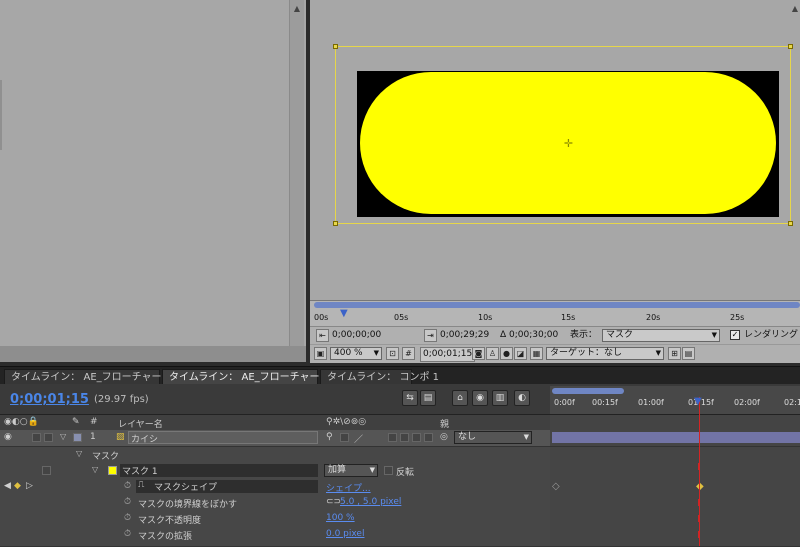 Image resolution: width=800 pixels, height=547 pixels. What do you see at coordinates (676, 437) in the screenshot?
I see `layer-duration-bar` at bounding box center [676, 437].